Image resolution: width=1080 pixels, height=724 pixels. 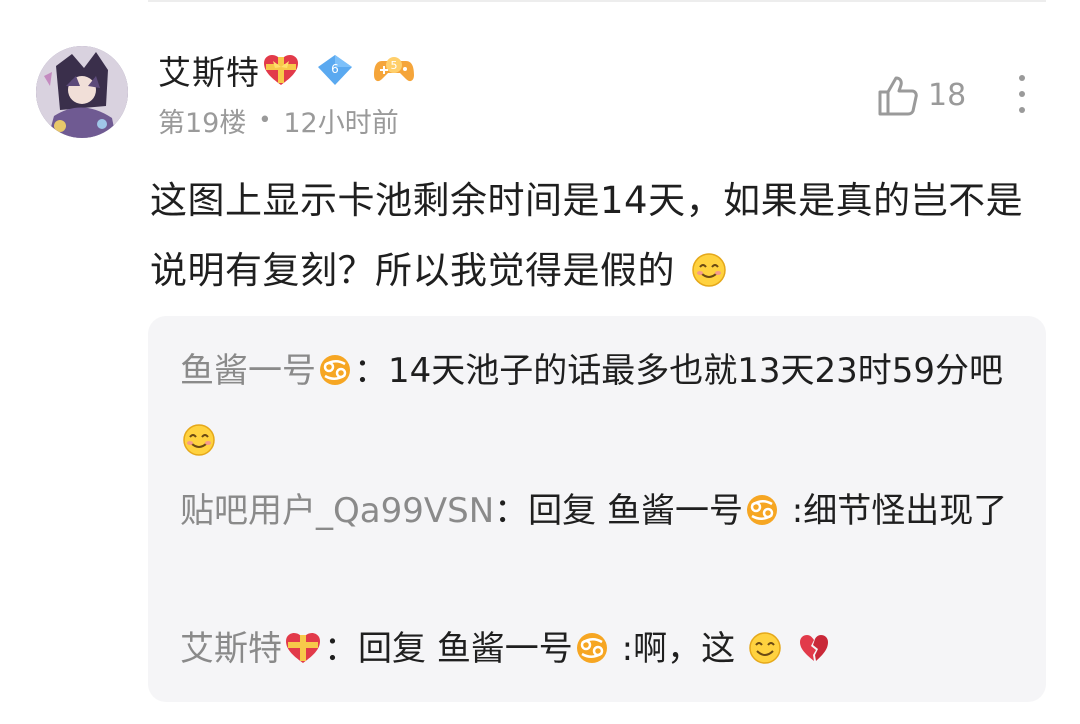 I want to click on reply-item: 贴吧用户_Qa99VSN：回复 鱼酱一号 :细节怪出现了, so click(x=595, y=511).